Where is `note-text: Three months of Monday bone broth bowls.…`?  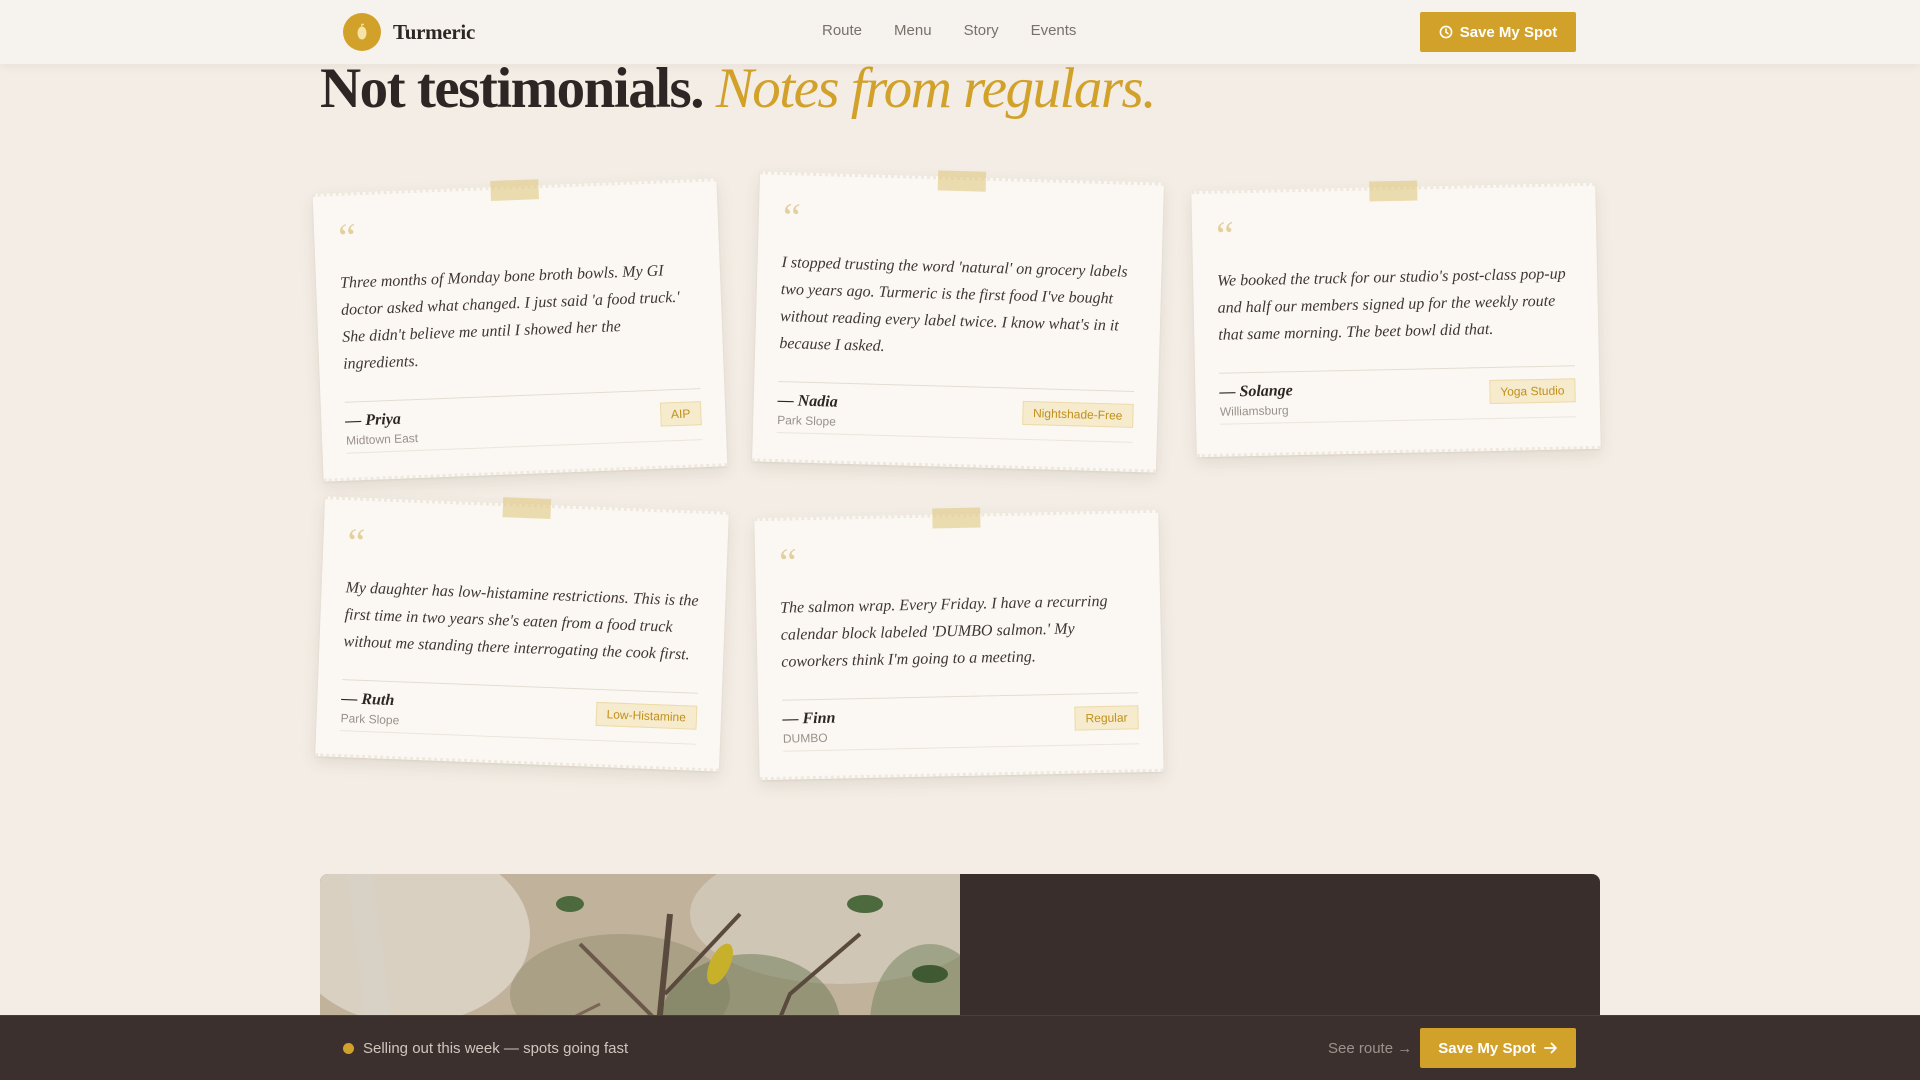 note-text: Three months of Monday bone broth bowls.… is located at coordinates (510, 317).